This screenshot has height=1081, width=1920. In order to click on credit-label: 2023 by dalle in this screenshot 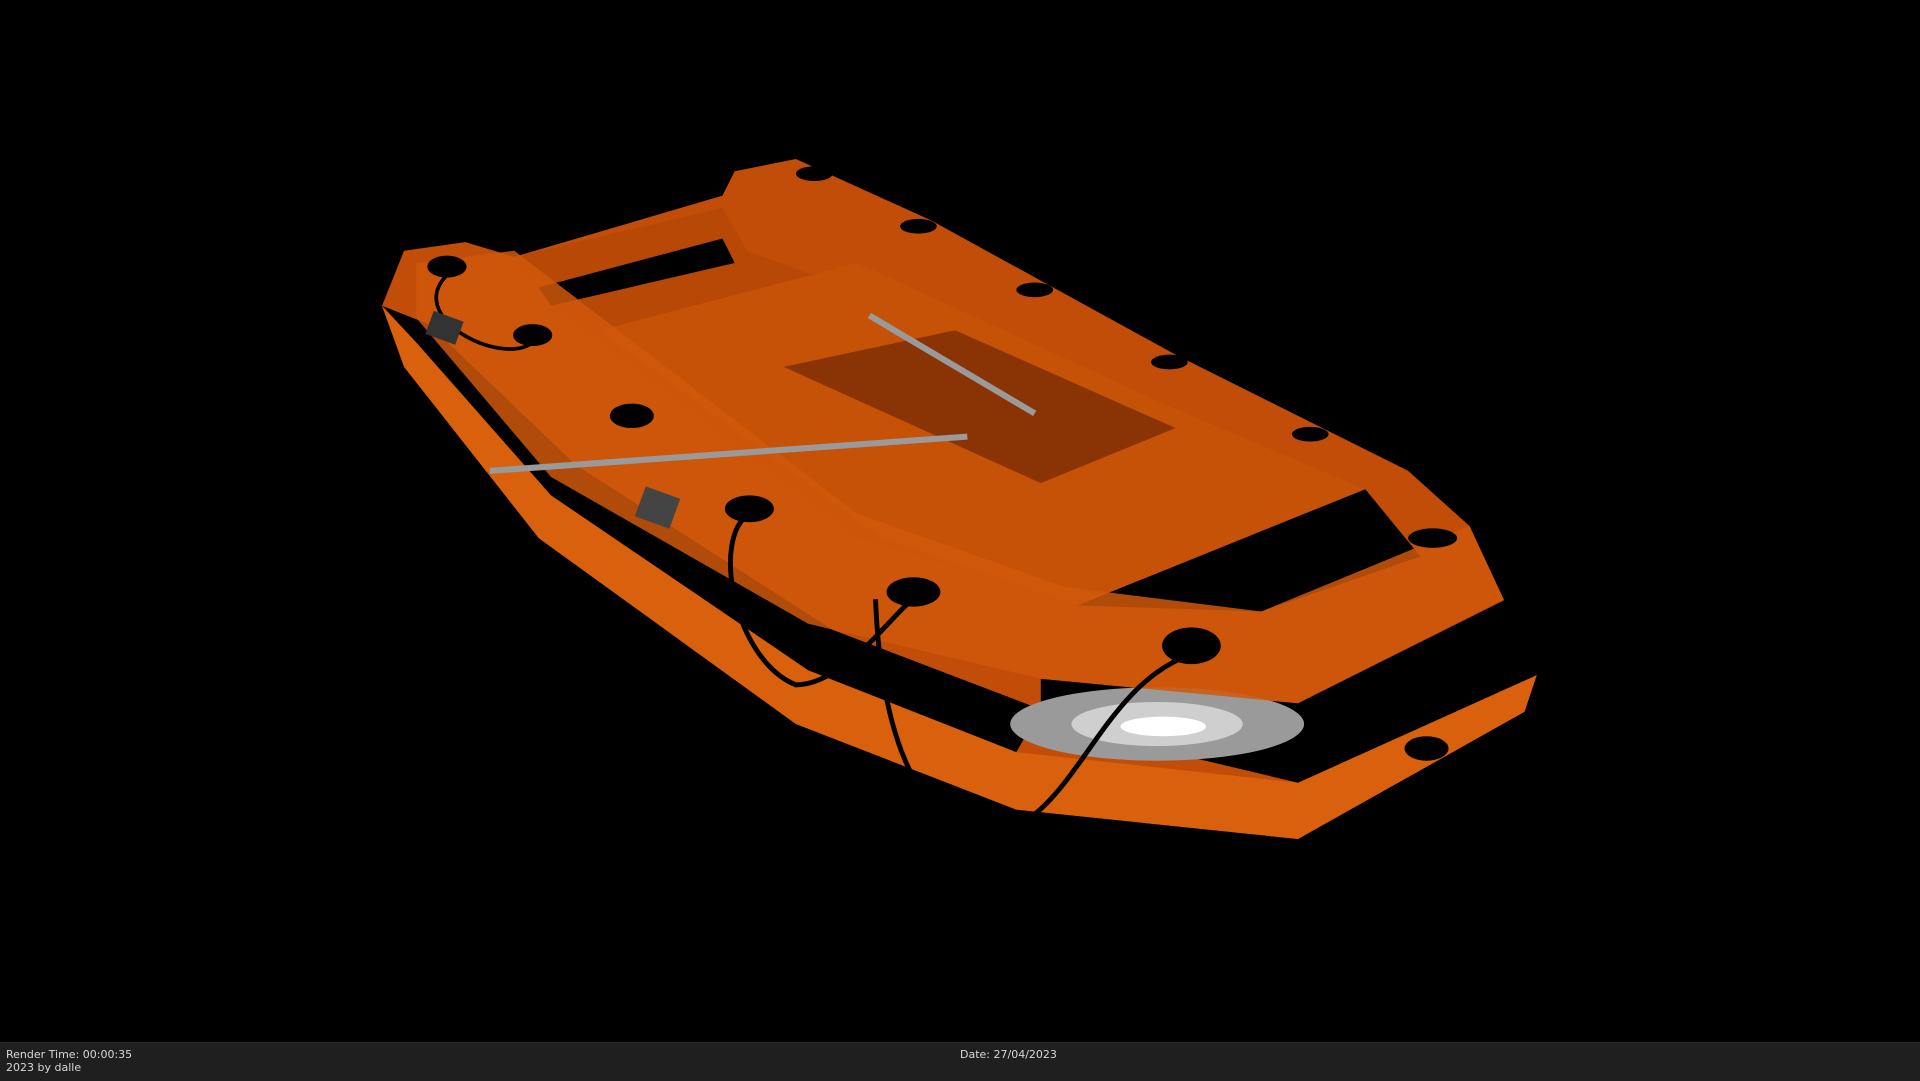, I will do `click(44, 1067)`.